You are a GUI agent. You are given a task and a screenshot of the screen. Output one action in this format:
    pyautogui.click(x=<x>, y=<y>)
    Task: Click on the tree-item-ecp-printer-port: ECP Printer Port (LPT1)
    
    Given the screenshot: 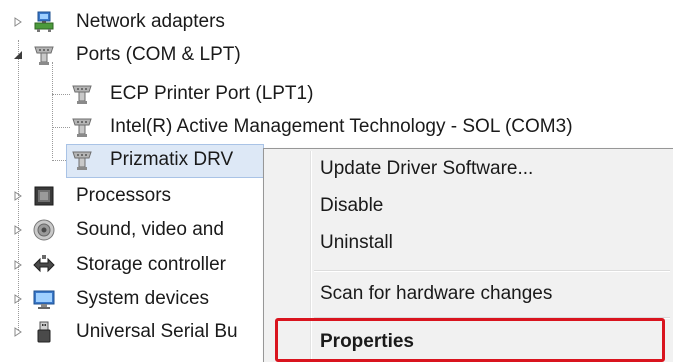 What is the action you would take?
    pyautogui.click(x=210, y=94)
    